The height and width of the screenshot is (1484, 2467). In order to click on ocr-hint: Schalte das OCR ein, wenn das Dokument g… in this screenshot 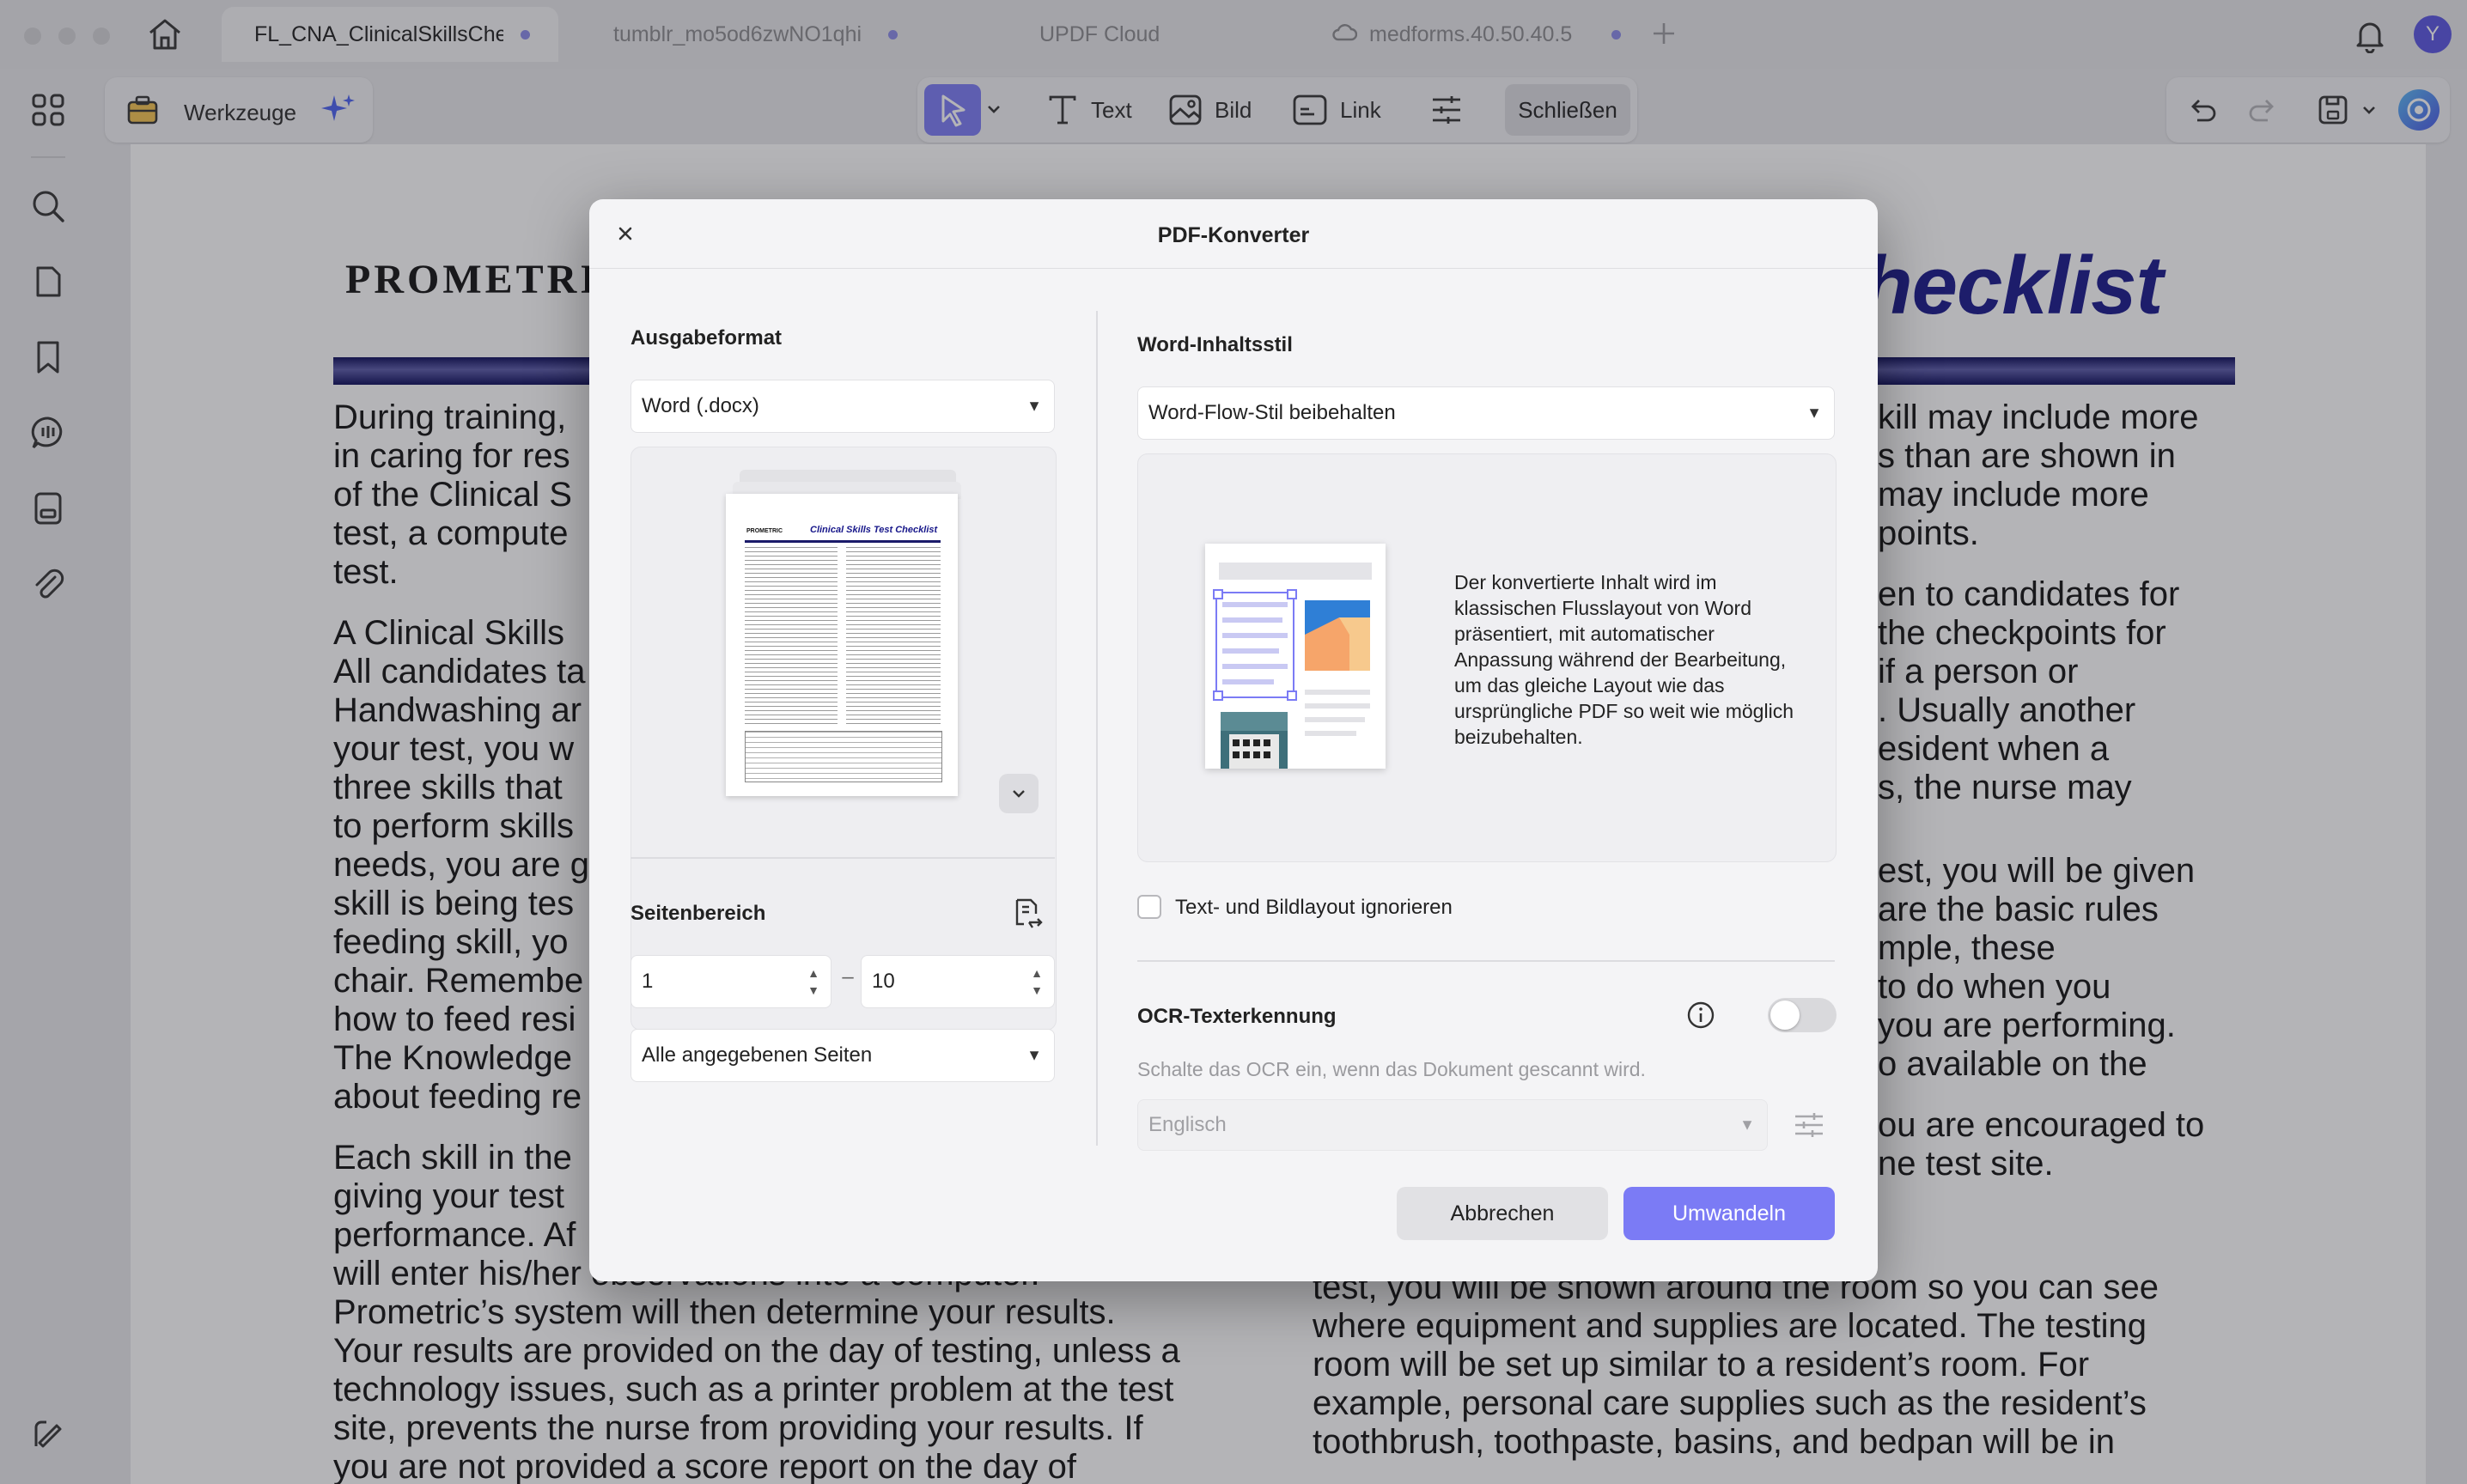, I will do `click(1392, 1069)`.